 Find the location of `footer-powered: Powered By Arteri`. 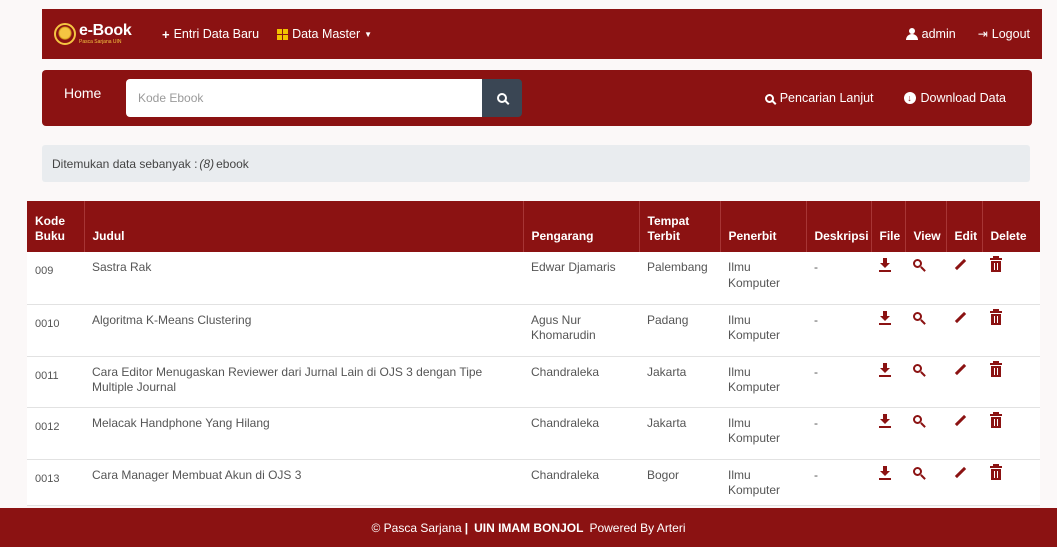

footer-powered: Powered By Arteri is located at coordinates (637, 527).